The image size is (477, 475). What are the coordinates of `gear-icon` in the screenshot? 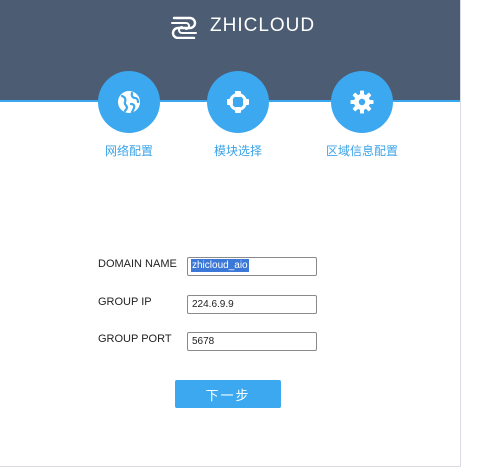 It's located at (362, 102).